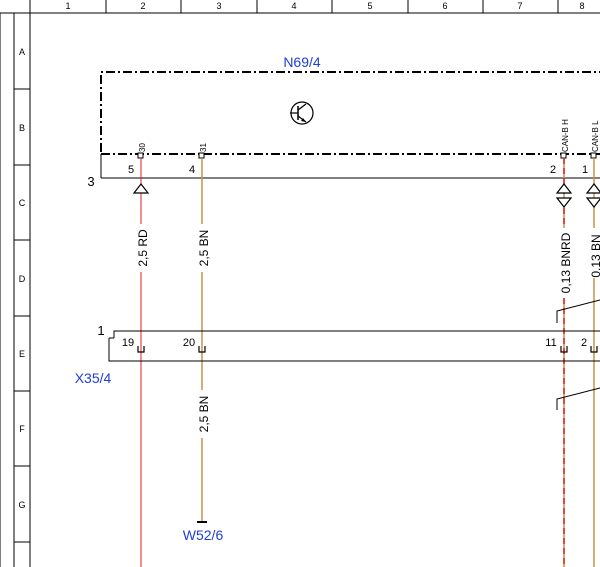 The width and height of the screenshot is (600, 567). What do you see at coordinates (369, 6) in the screenshot?
I see `column-label: 5` at bounding box center [369, 6].